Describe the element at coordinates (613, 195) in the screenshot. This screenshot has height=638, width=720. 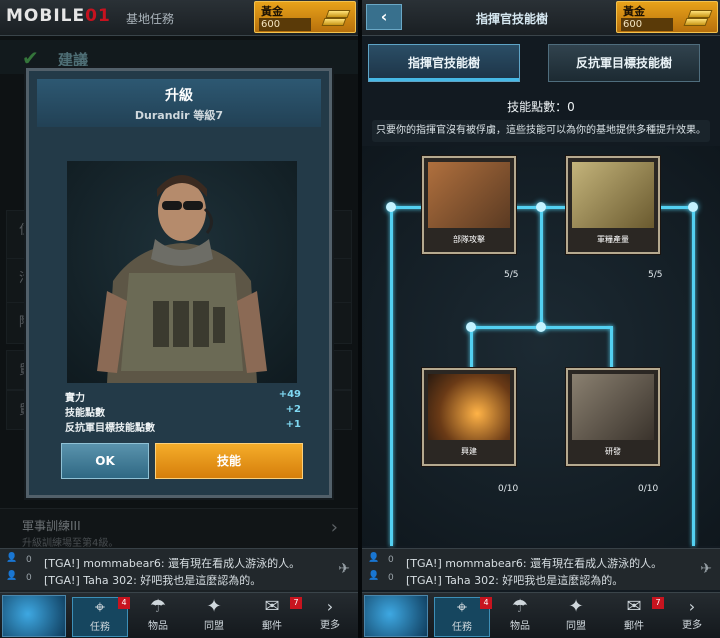
I see `soldier-field-icon` at that location.